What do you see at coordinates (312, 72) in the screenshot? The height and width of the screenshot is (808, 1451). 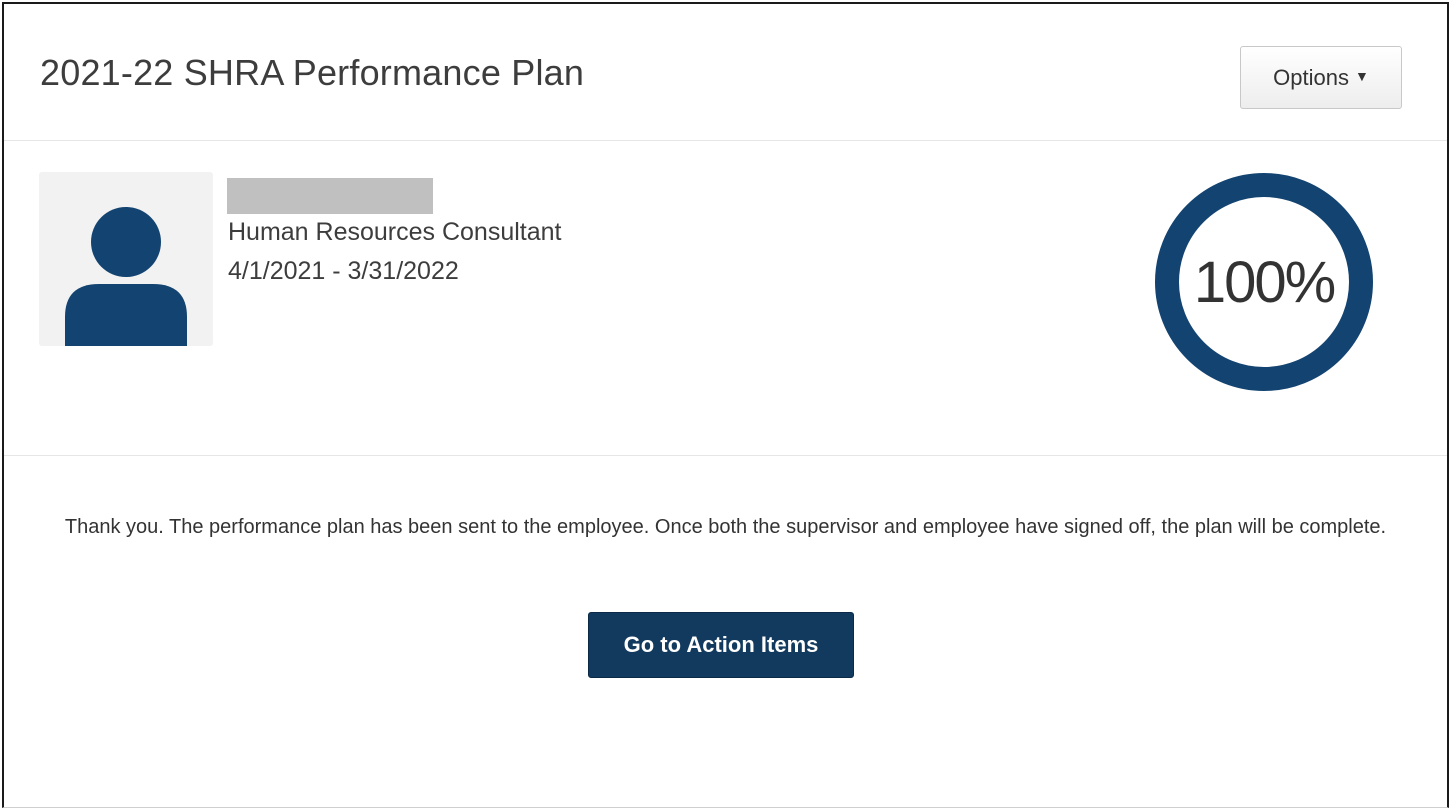 I see `page-title: 2021-22 SHRA Performance Plan` at bounding box center [312, 72].